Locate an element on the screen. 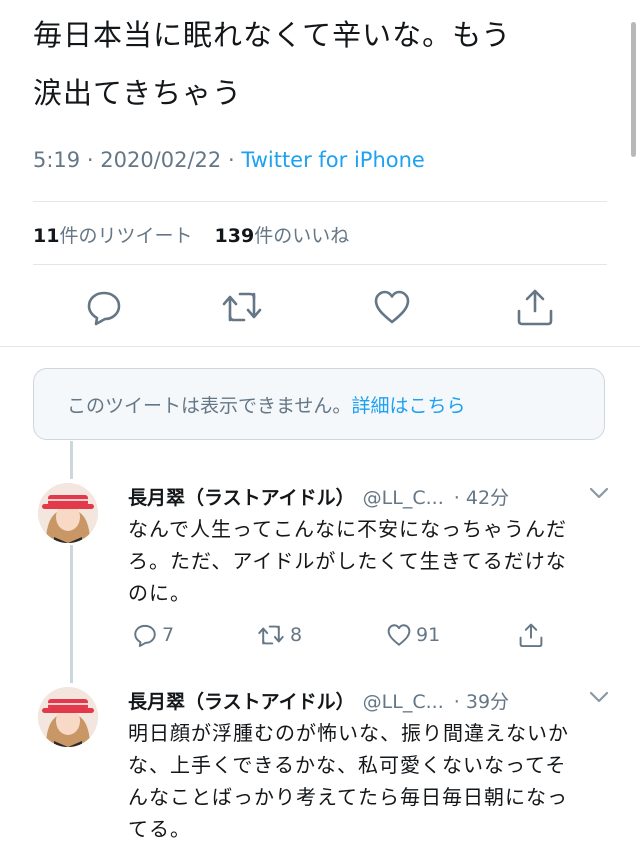 Image resolution: width=640 pixels, height=845 pixels. retweets-count: 11 is located at coordinates (46, 236).